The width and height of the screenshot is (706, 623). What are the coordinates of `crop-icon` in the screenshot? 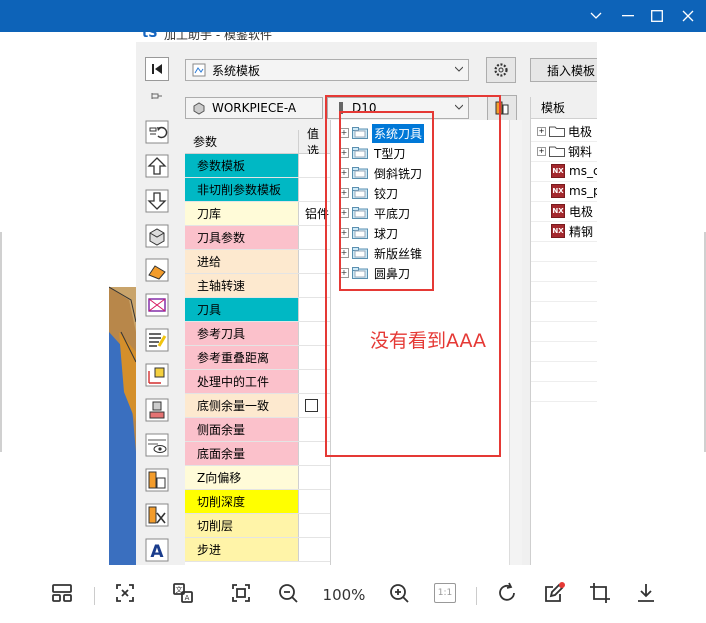 It's located at (600, 593).